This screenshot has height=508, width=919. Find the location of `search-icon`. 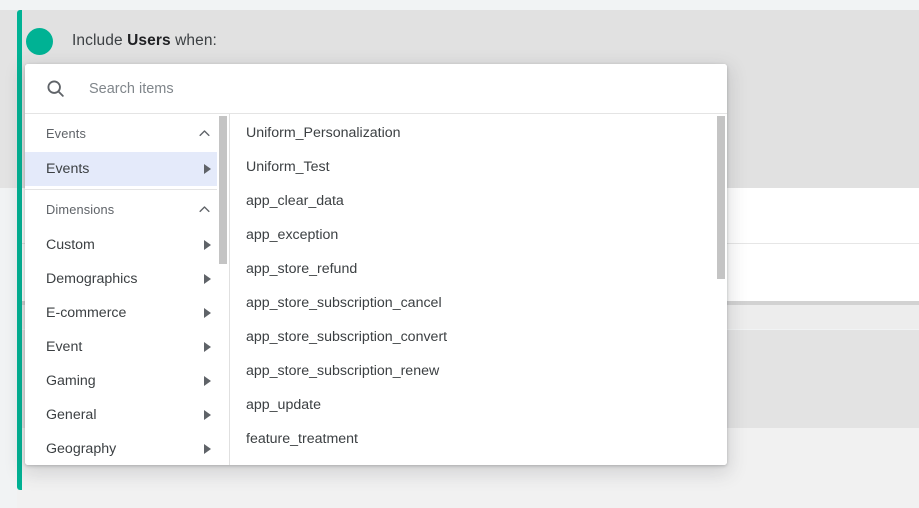

search-icon is located at coordinates (55, 89).